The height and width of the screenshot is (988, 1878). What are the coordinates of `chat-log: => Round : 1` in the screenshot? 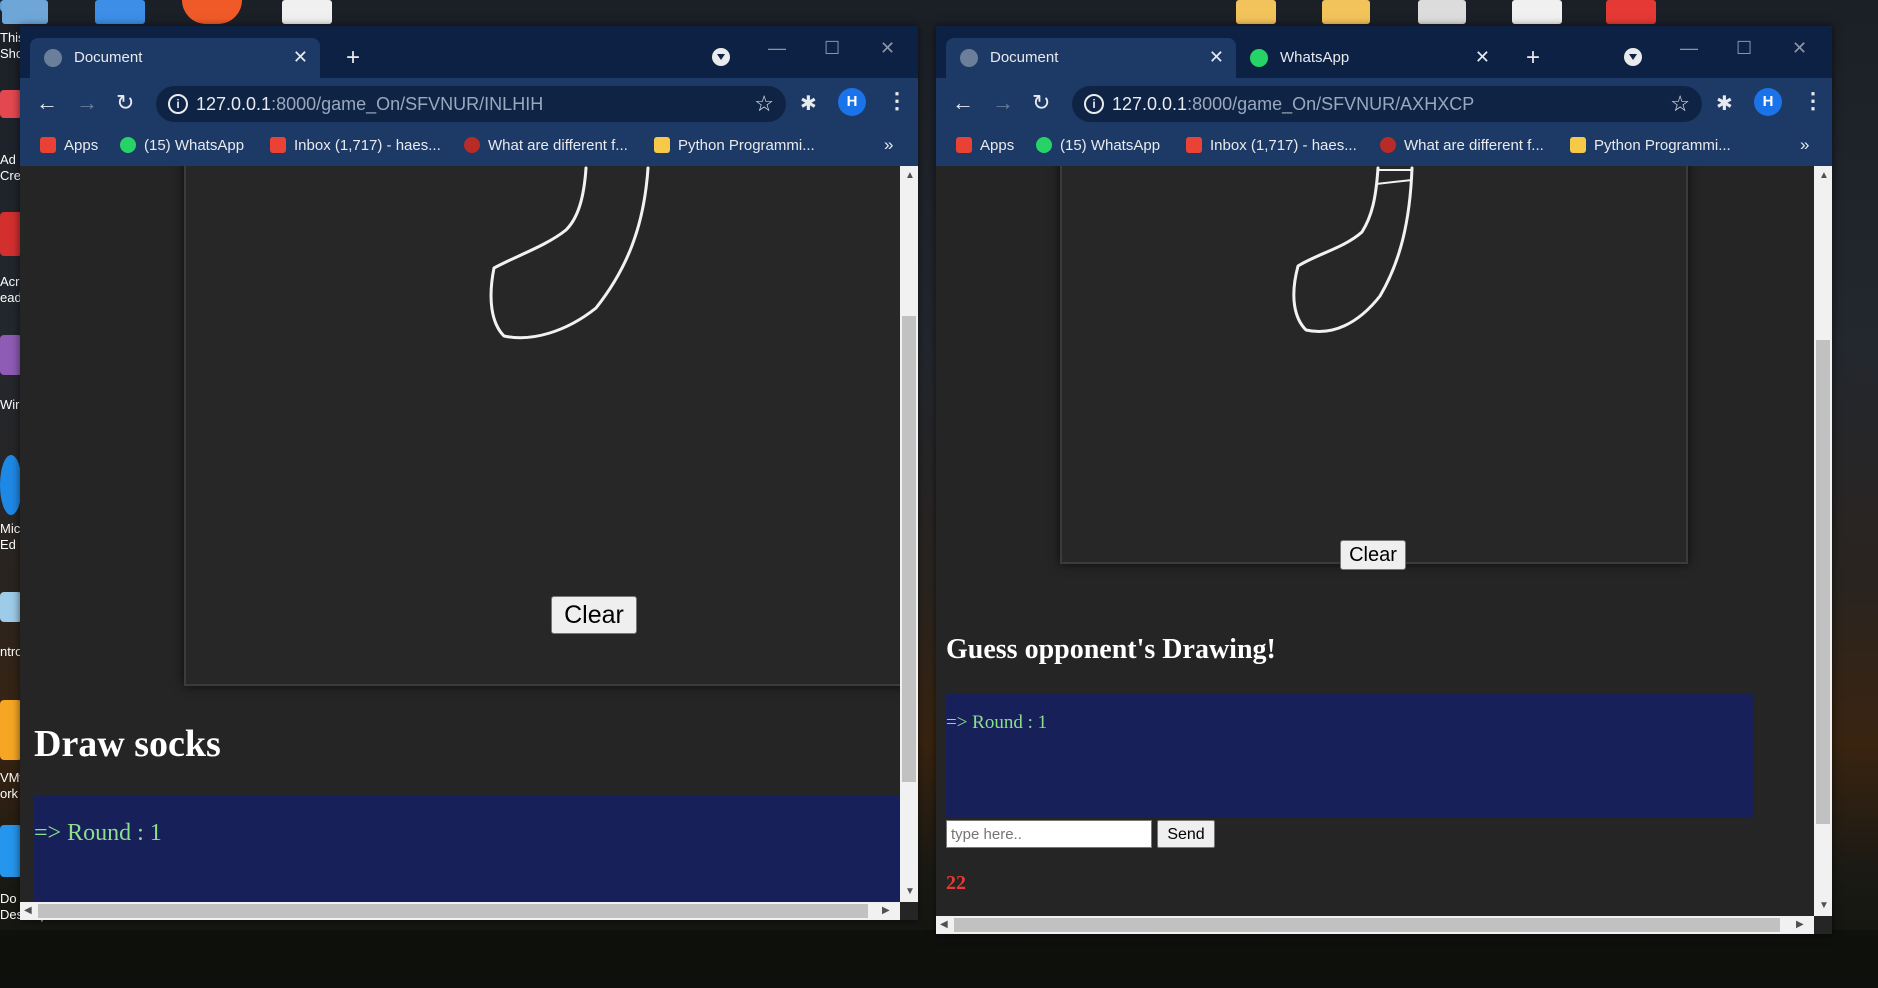 It's located at (1350, 756).